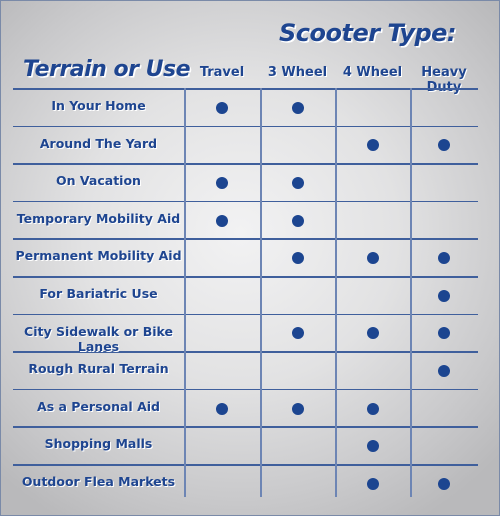 The image size is (500, 516). What do you see at coordinates (368, 33) in the screenshot?
I see `chart-title: Scooter Type:` at bounding box center [368, 33].